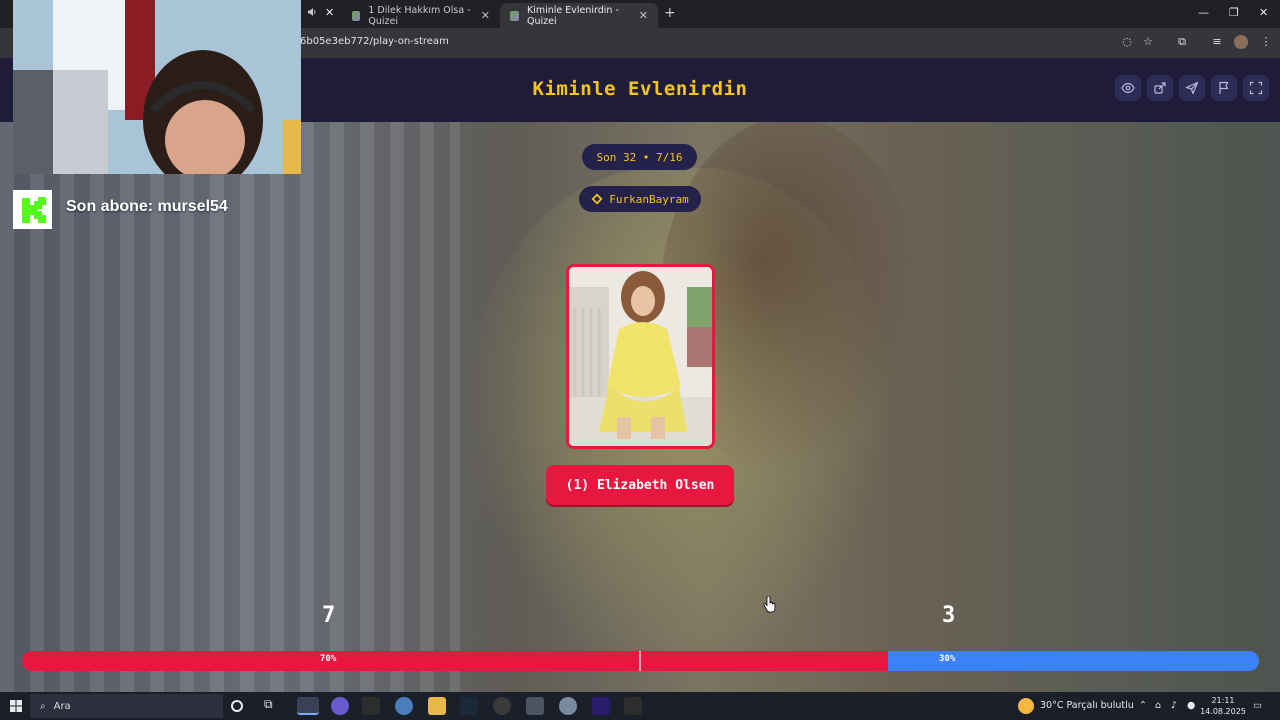 The image size is (1280, 720). I want to click on windows-start-icon, so click(16, 706).